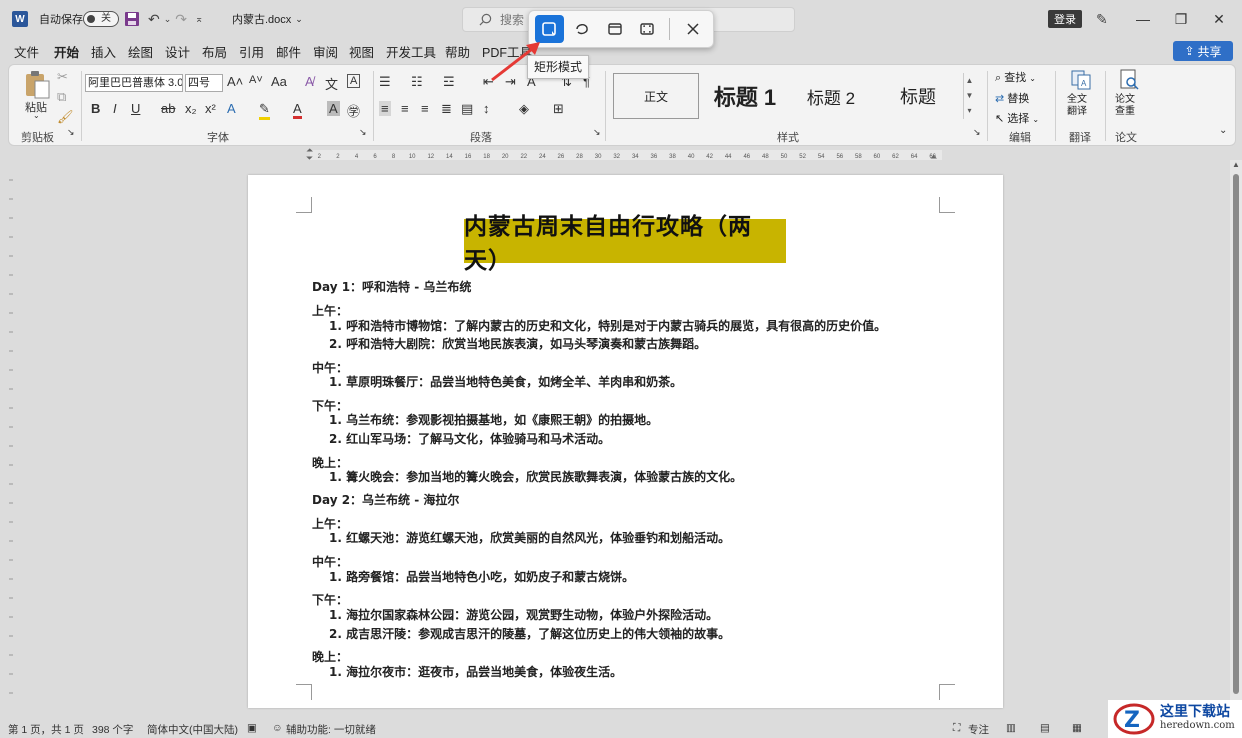  Describe the element at coordinates (61, 97) in the screenshot. I see `copy-icon: ⧉` at that location.